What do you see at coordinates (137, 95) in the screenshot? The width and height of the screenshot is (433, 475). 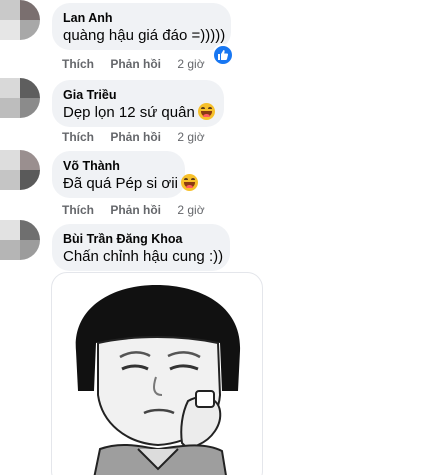 I see `comment-author: Gia Triều` at bounding box center [137, 95].